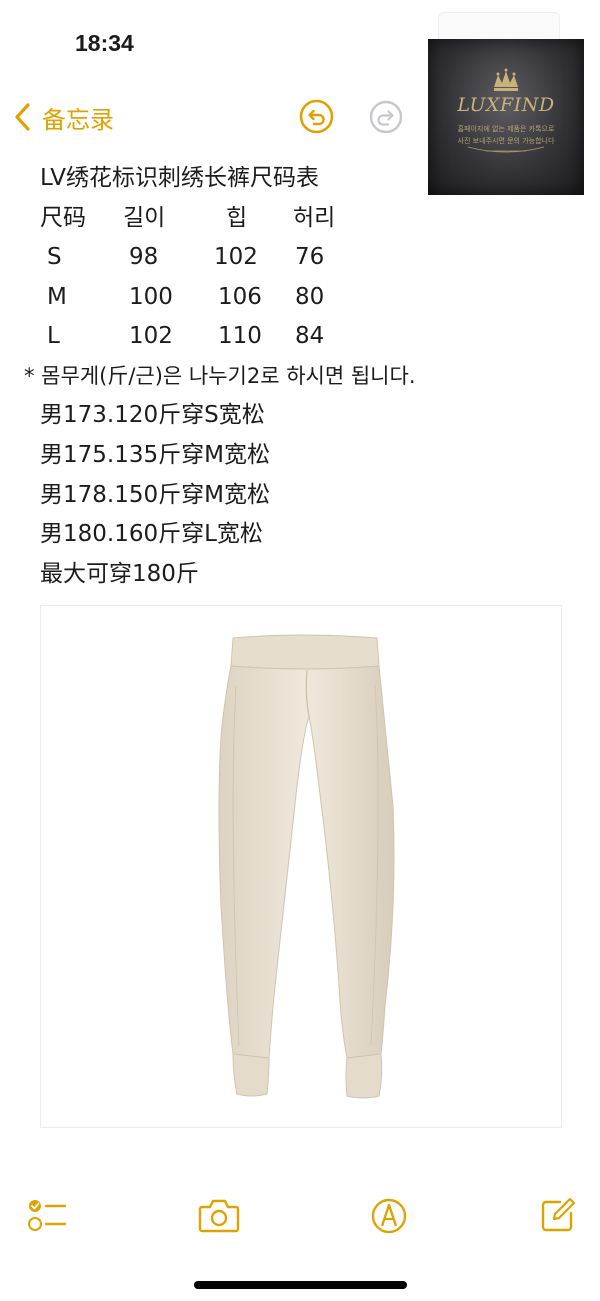  I want to click on compose-icon, so click(558, 1215).